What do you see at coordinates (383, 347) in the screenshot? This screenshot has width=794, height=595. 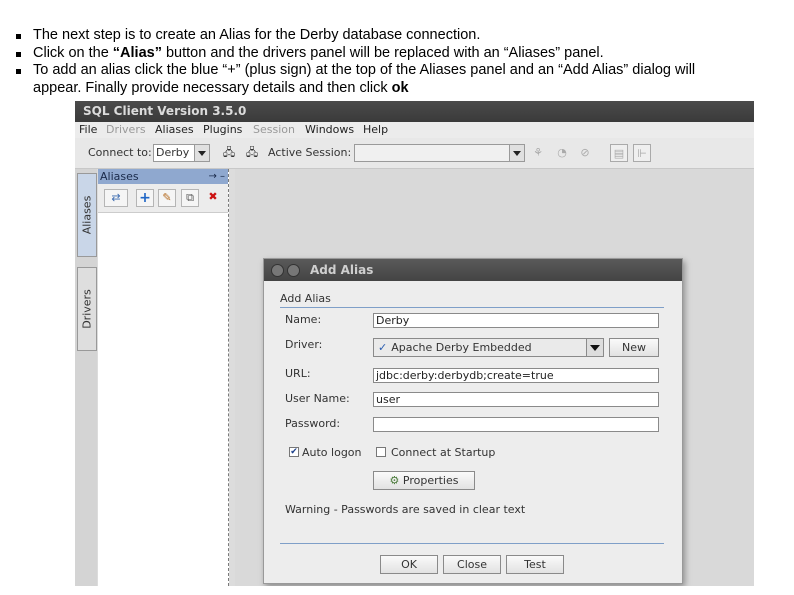 I see `check-icon: ✓` at bounding box center [383, 347].